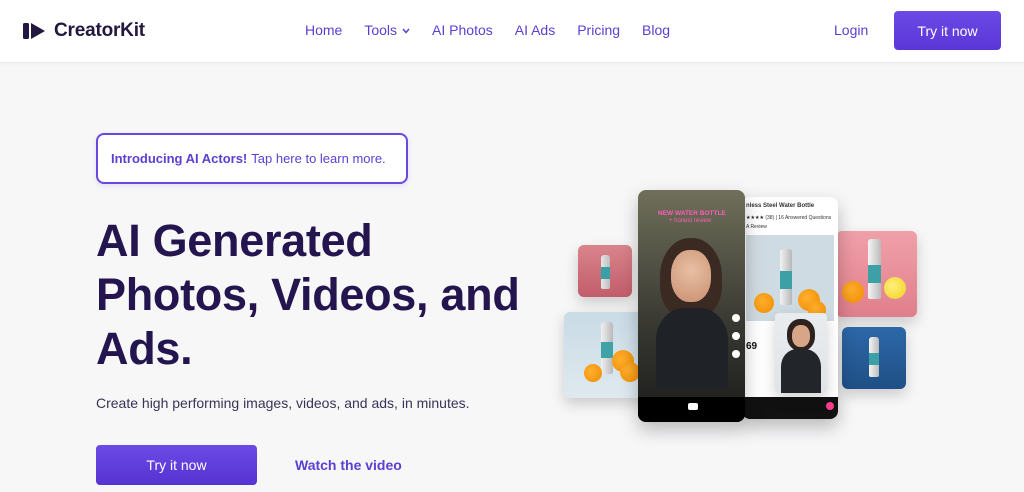 The height and width of the screenshot is (492, 1024). I want to click on hero-title-line: AI Generated, so click(234, 240).